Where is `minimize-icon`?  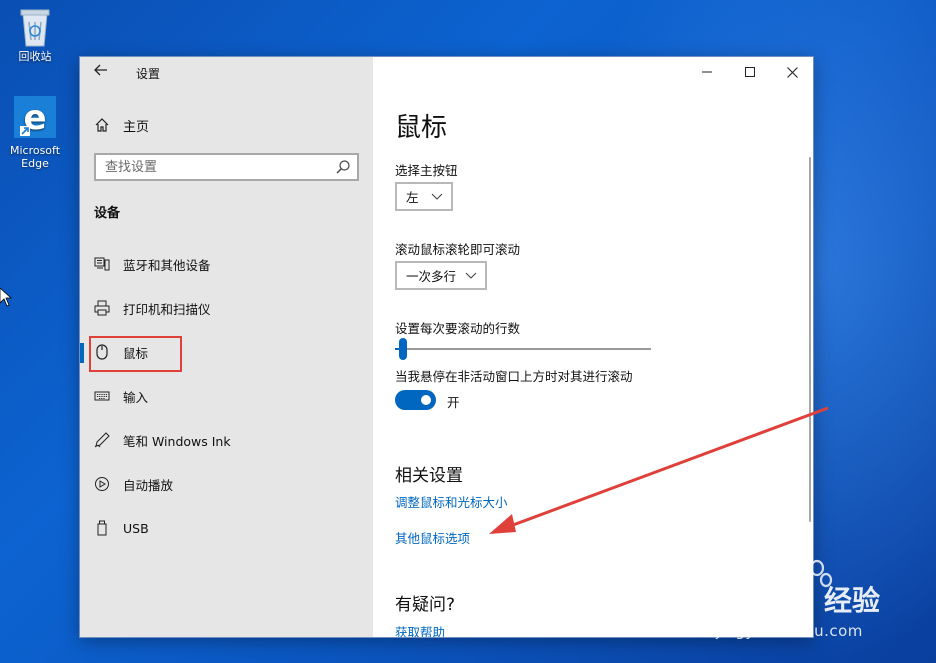
minimize-icon is located at coordinates (707, 72).